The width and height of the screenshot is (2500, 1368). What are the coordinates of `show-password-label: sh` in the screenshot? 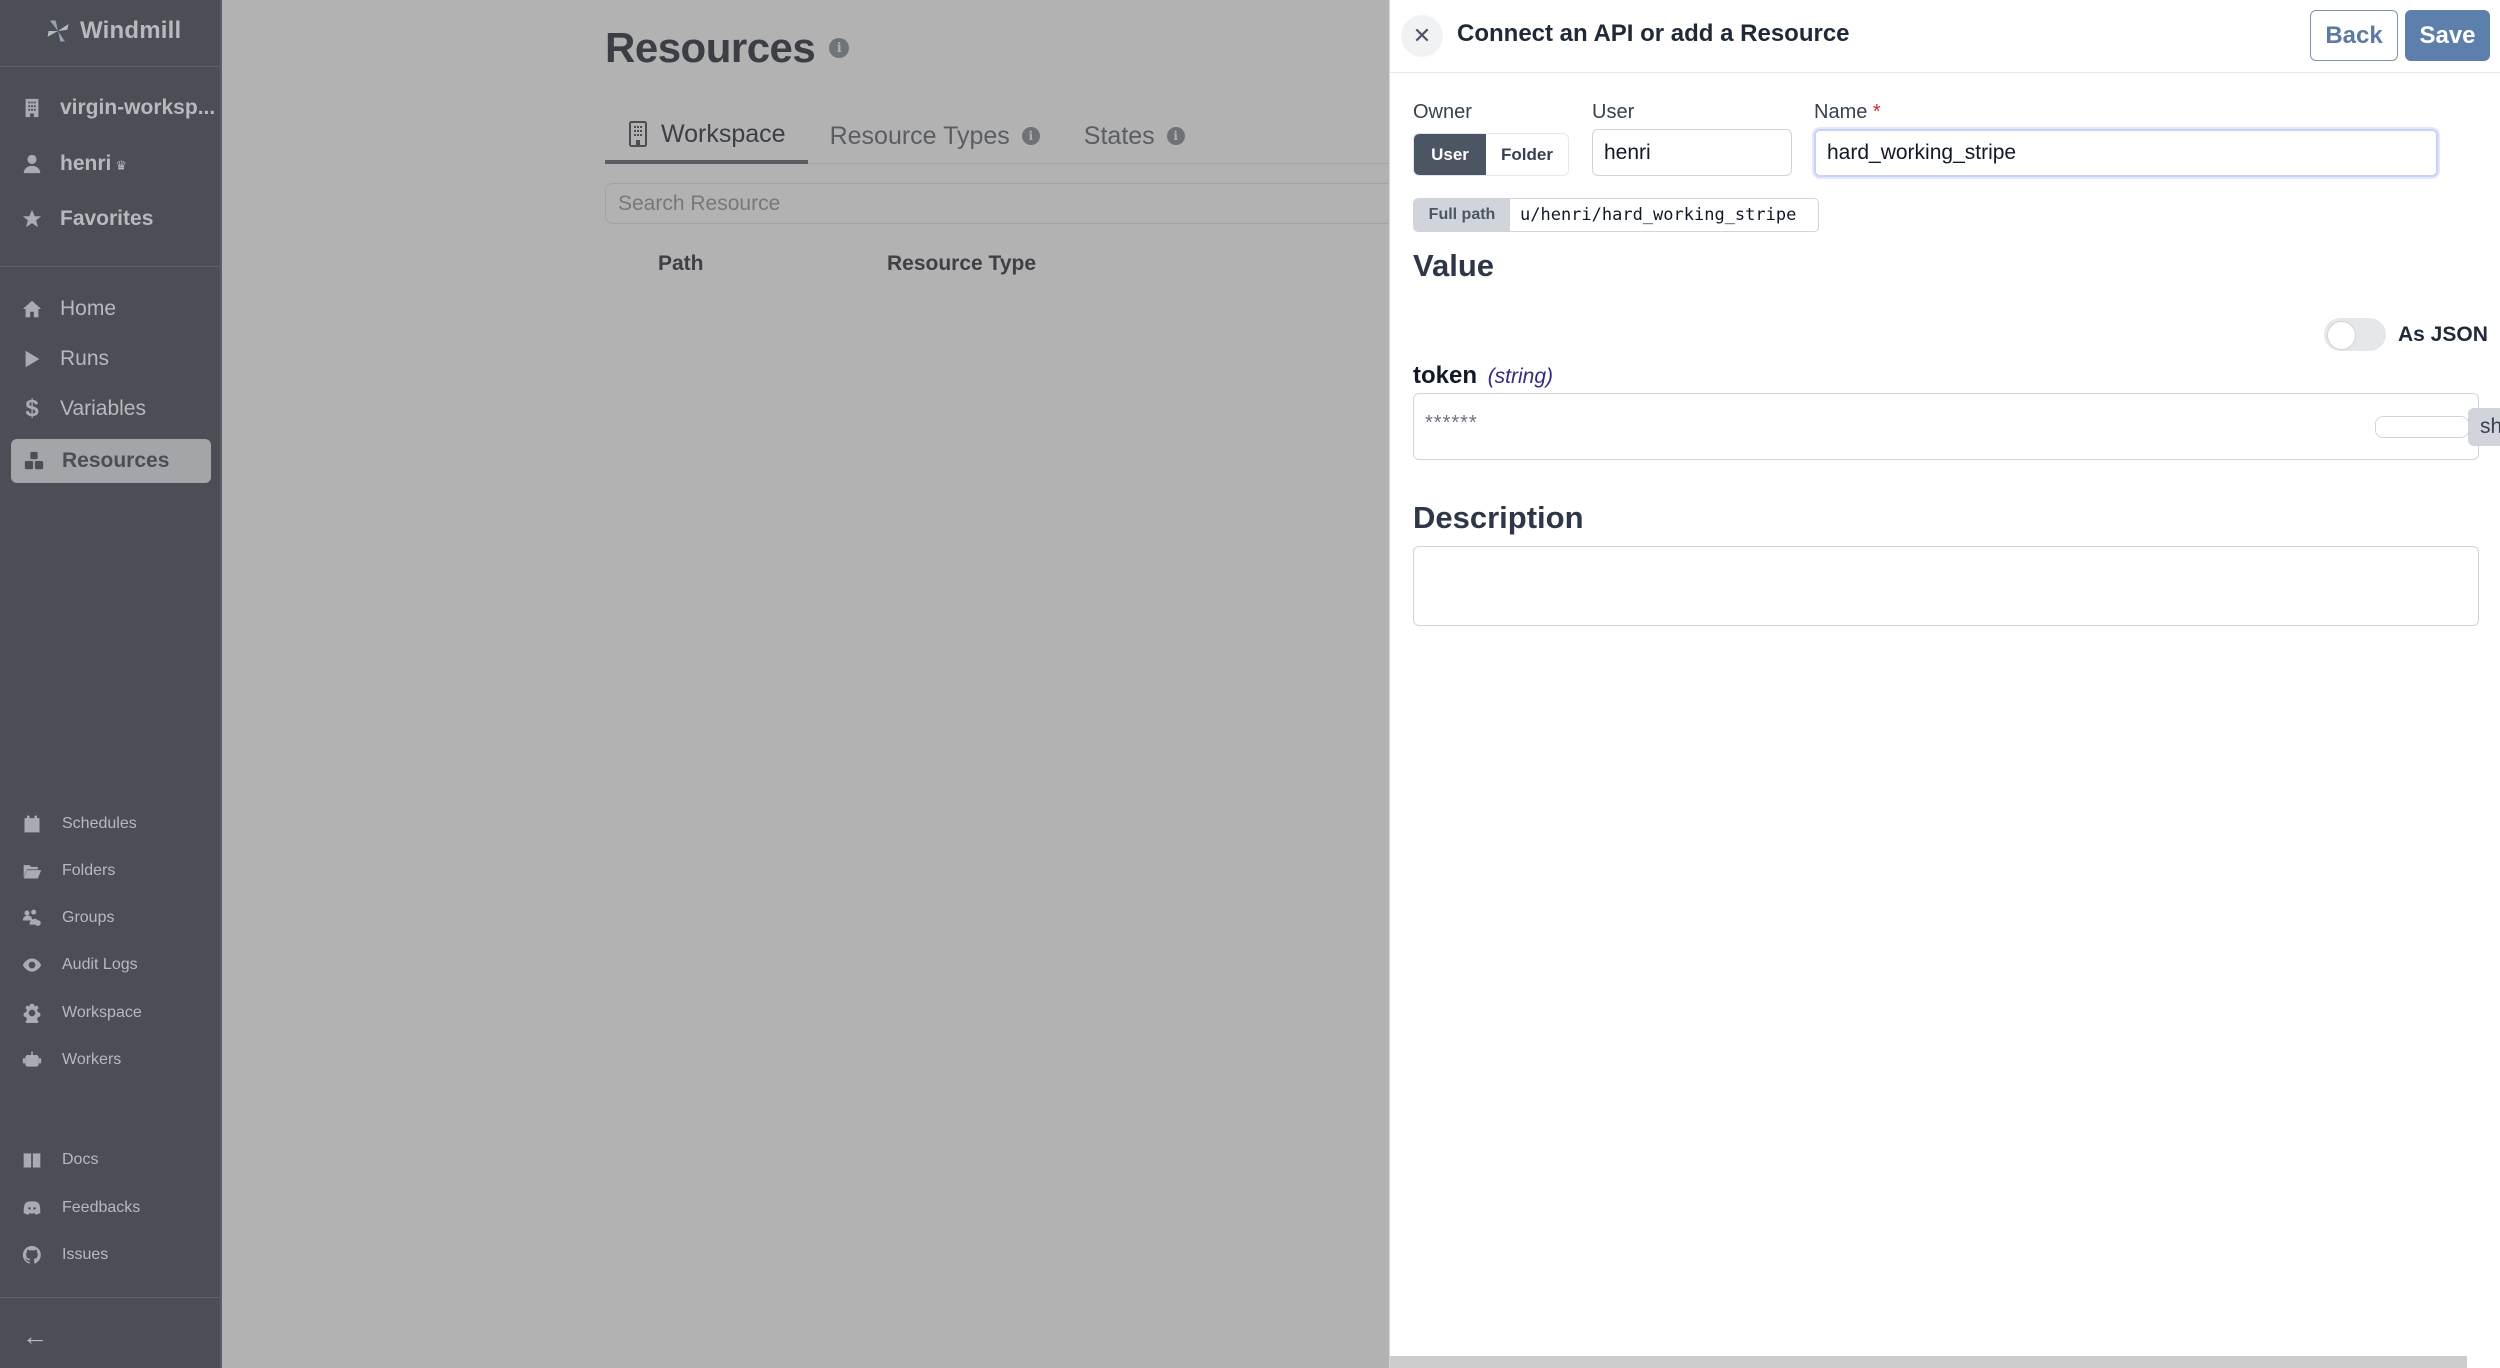 It's located at (2490, 426).